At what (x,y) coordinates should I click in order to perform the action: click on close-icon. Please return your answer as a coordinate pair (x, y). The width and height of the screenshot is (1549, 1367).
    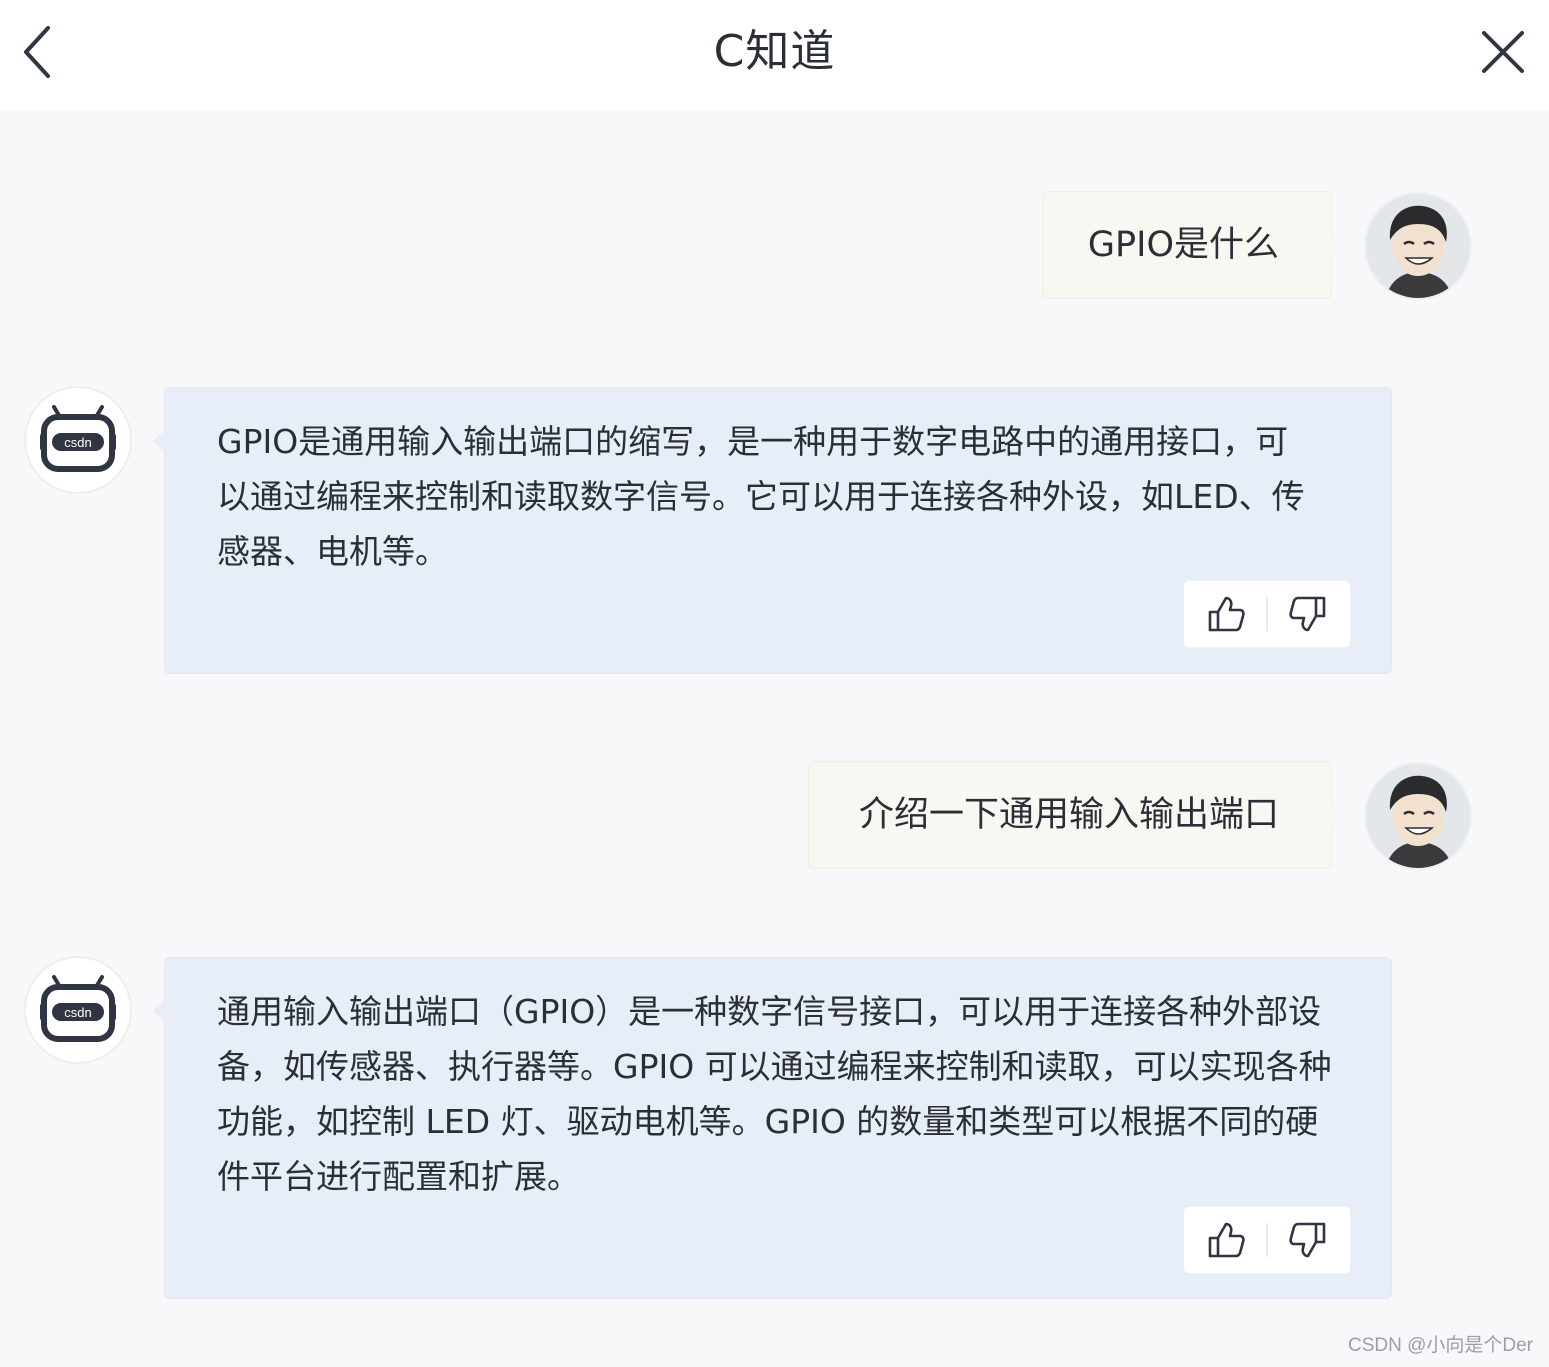
    Looking at the image, I should click on (1503, 52).